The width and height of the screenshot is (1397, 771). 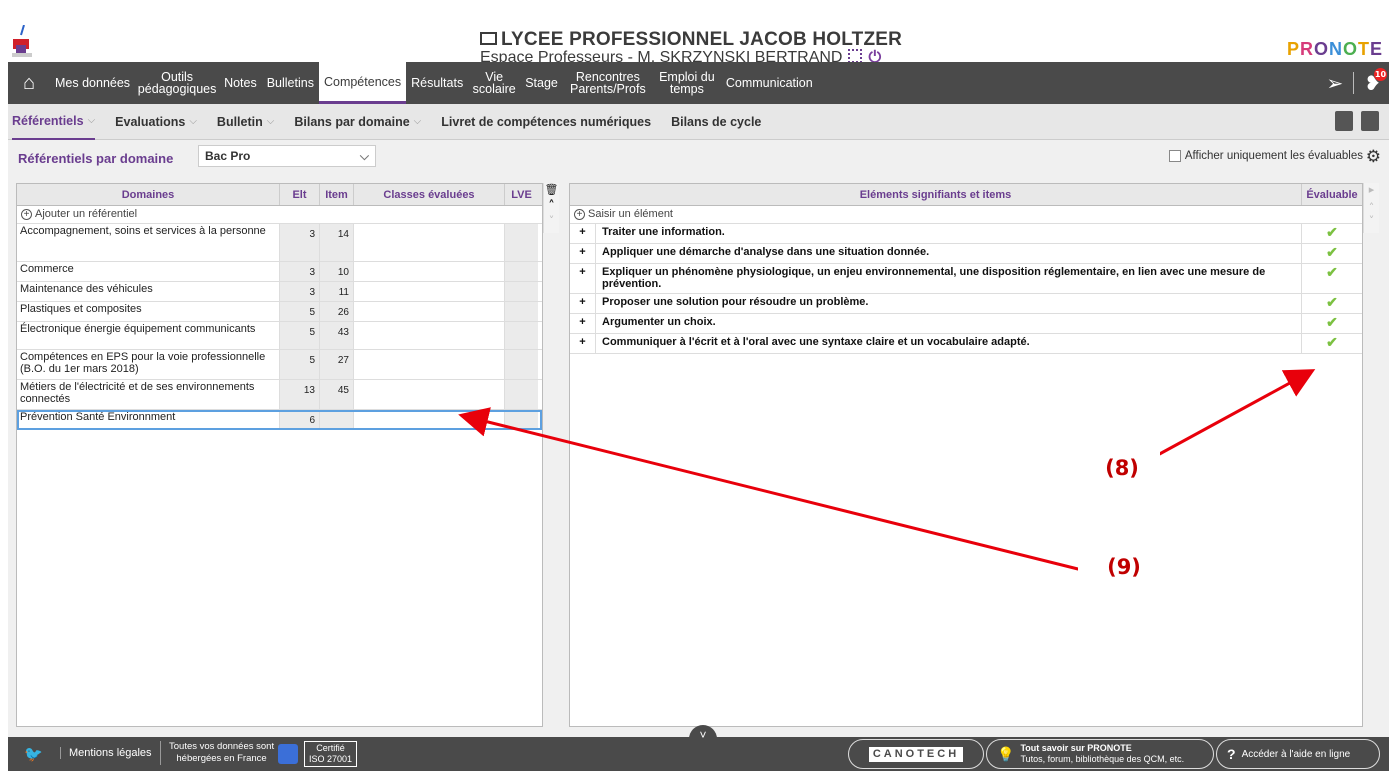 I want to click on hosting-line-2: hébergées en France, so click(x=221, y=758).